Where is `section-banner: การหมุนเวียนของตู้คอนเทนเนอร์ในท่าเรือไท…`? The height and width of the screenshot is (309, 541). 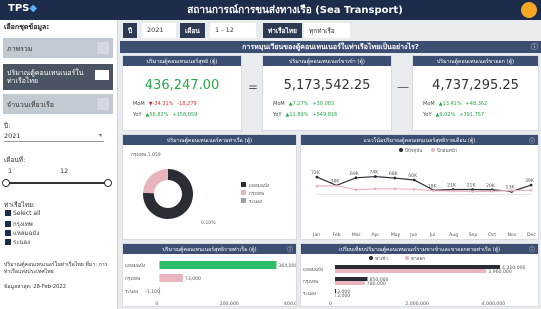 section-banner: การหมุนเวียนของตู้คอนเทนเนอร์ในท่าเรือไท… is located at coordinates (330, 47).